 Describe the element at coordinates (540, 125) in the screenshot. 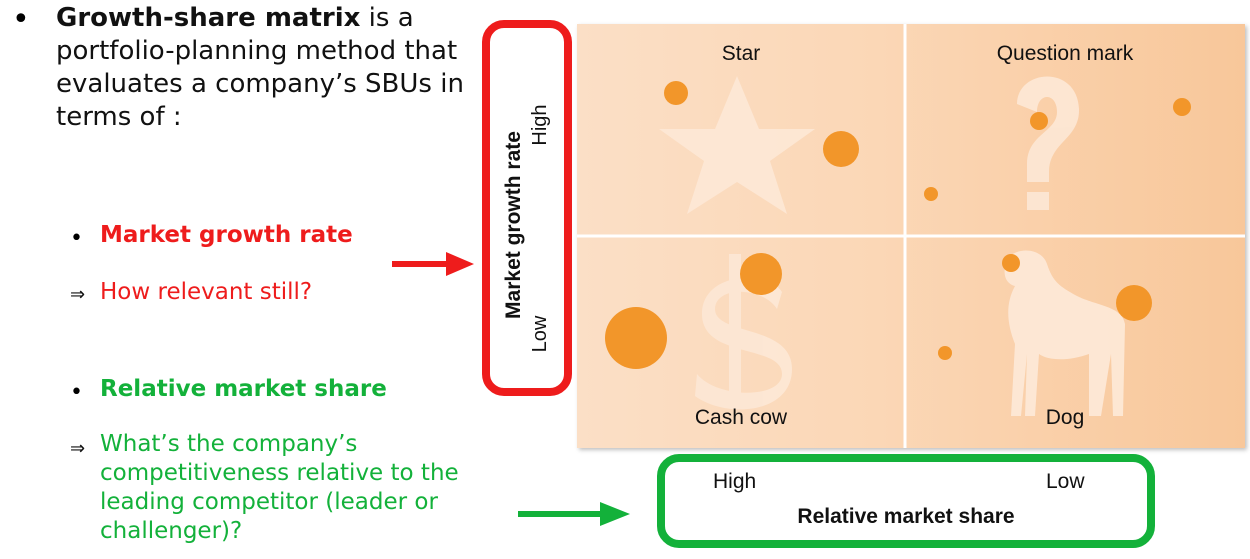

I see `y-axis-high-label: High` at that location.